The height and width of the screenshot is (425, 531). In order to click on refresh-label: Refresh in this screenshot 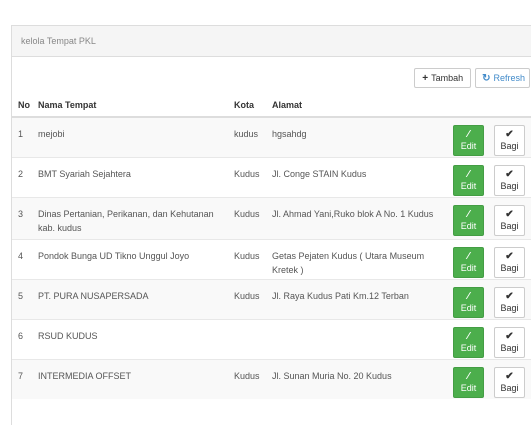, I will do `click(509, 78)`.